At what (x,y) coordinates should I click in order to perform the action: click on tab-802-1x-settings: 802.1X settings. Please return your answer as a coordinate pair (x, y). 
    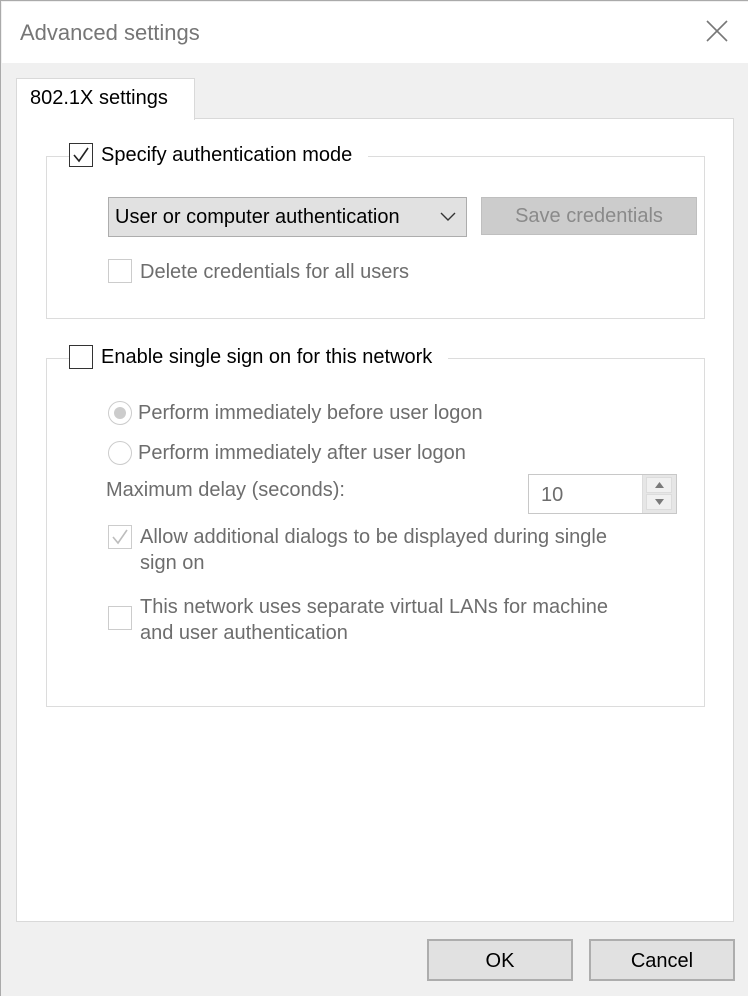
    Looking at the image, I should click on (105, 99).